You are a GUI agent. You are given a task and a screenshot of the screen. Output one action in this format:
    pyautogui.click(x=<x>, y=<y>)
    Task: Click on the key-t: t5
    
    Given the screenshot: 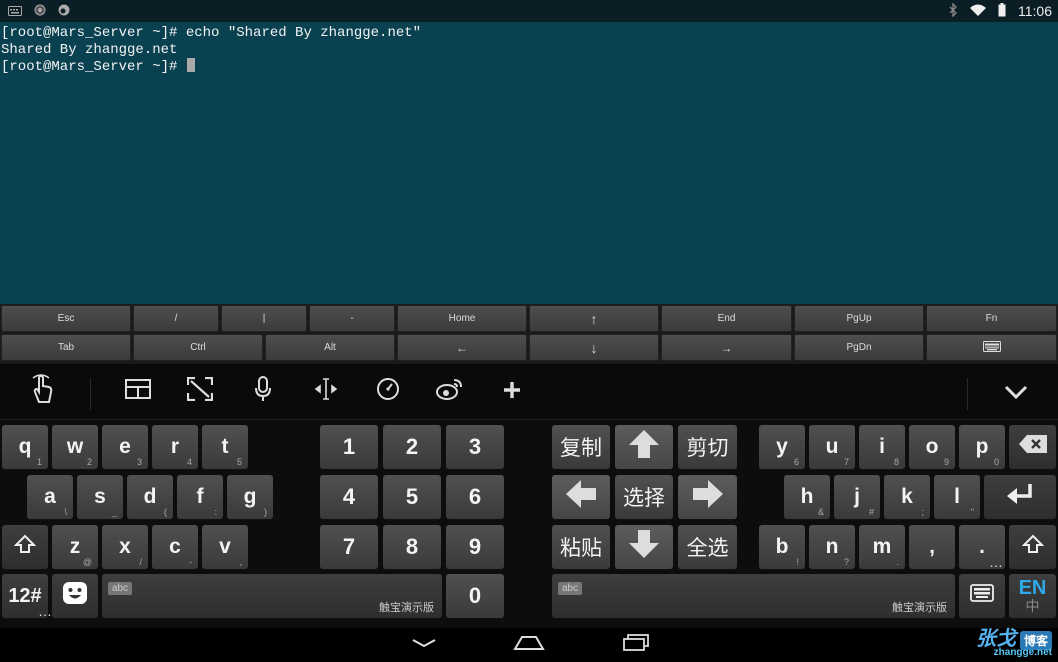 What is the action you would take?
    pyautogui.click(x=225, y=447)
    